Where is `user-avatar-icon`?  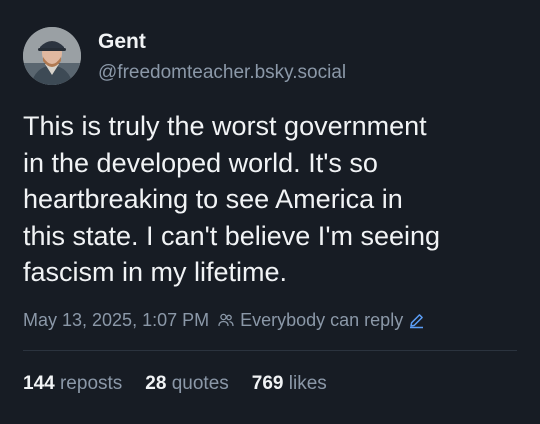 user-avatar-icon is located at coordinates (52, 56).